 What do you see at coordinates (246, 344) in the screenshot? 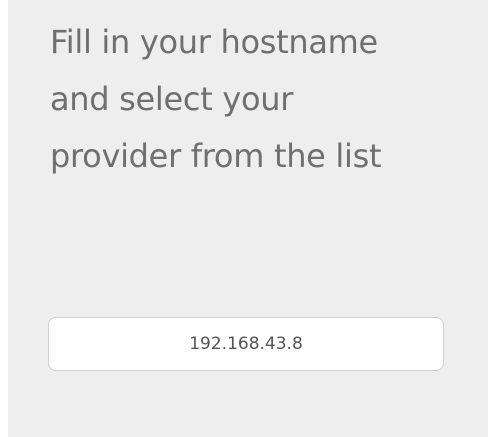
I see `hostname-input` at bounding box center [246, 344].